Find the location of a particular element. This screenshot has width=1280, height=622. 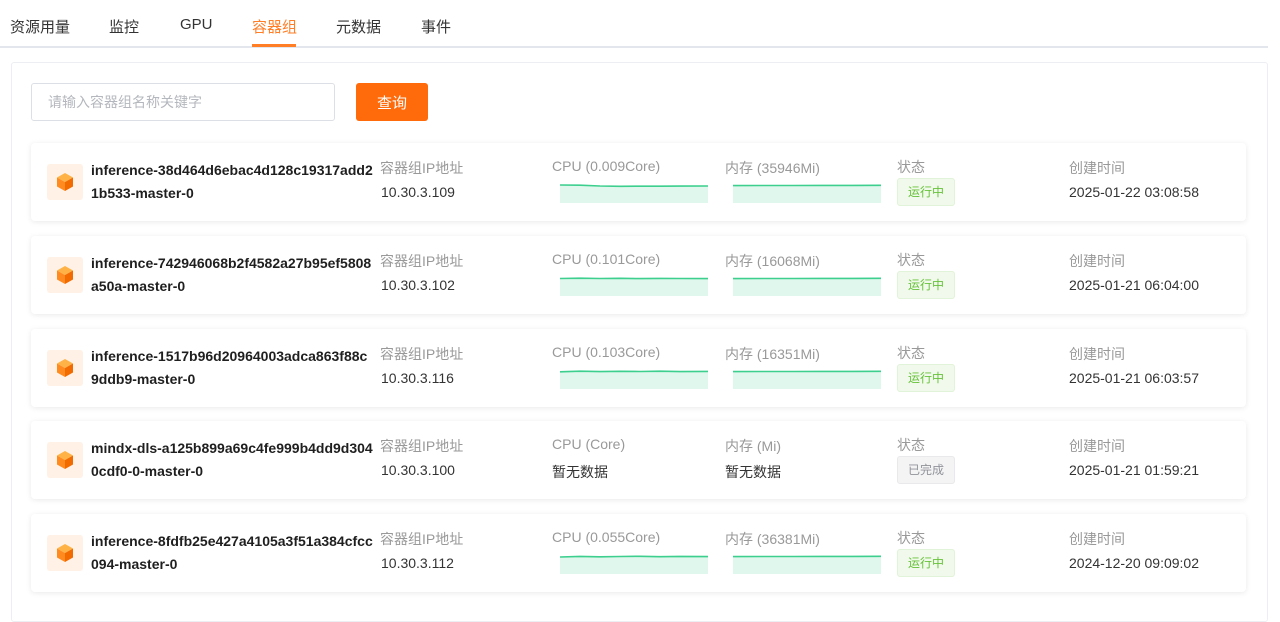

memory-label: 内存 (Mi) is located at coordinates (753, 446).